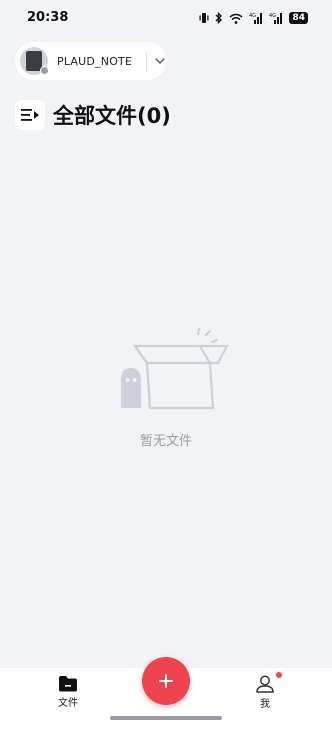  I want to click on empty-state-text: 暂无文件, so click(165, 441).